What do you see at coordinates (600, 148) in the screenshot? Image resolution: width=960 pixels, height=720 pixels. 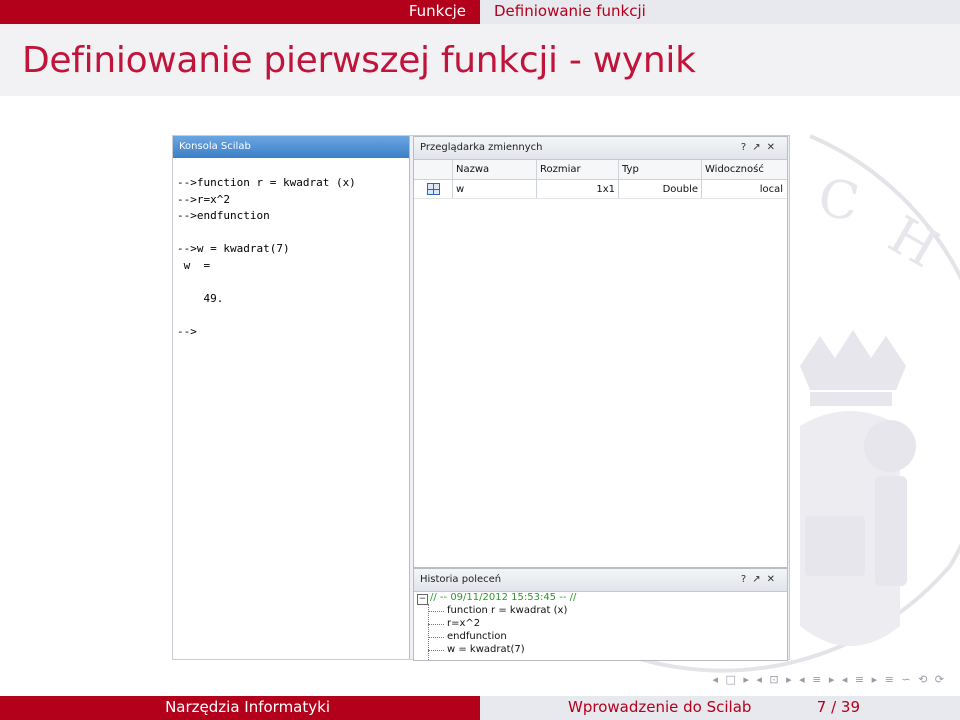 I see `variable-browser-header: Przeglądarka zmiennych ?↗✕` at bounding box center [600, 148].